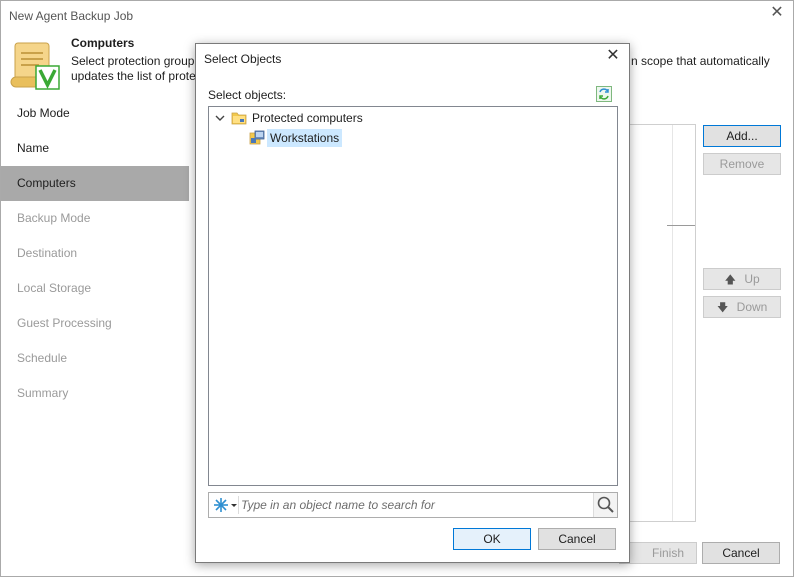 The image size is (794, 577). I want to click on cancel-button: Cancel, so click(741, 553).